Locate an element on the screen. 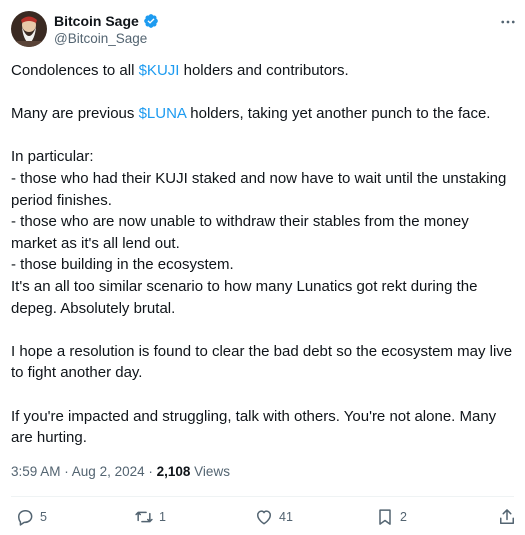 The image size is (525, 535). author-name-row: Bitcoin Sage is located at coordinates (106, 21).